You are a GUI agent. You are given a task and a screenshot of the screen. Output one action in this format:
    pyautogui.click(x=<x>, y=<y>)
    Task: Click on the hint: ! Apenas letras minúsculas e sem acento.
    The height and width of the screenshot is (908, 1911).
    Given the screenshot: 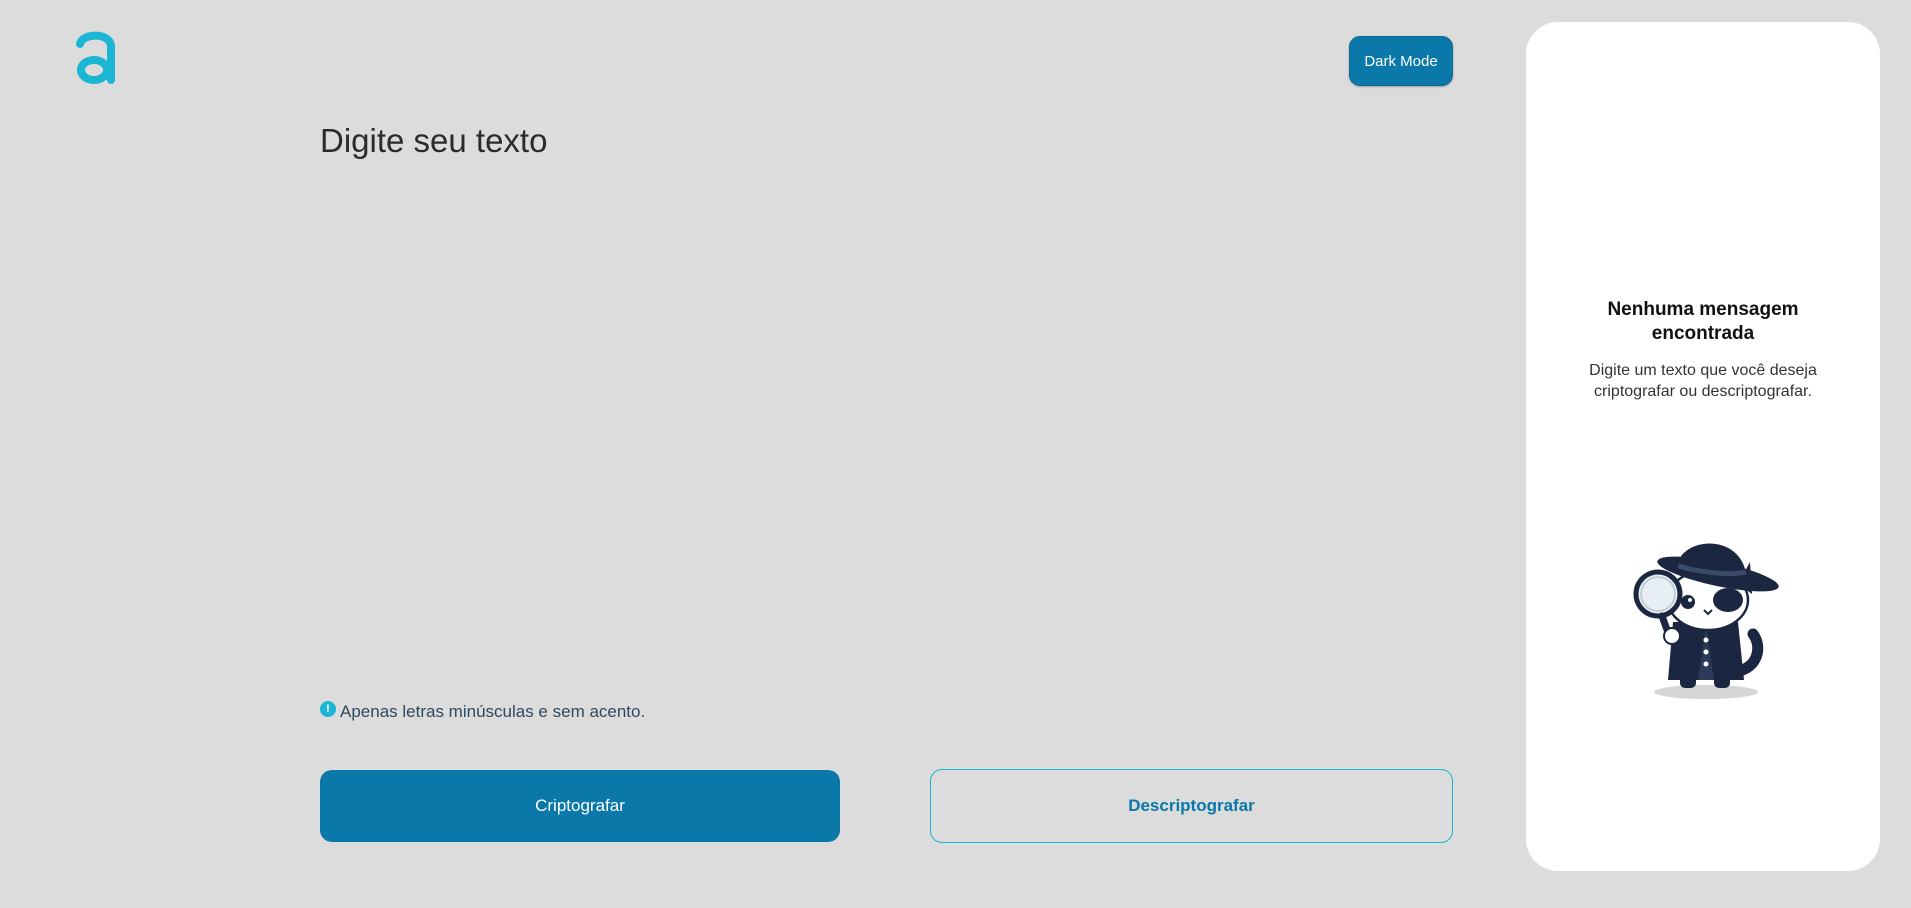 What is the action you would take?
    pyautogui.click(x=483, y=711)
    